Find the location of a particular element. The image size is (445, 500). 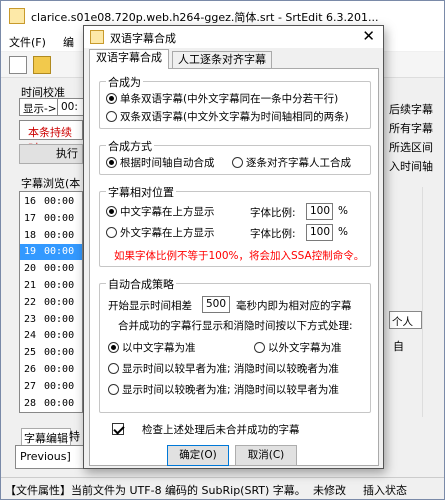

table-row: 17 00:00 is located at coordinates (51, 219).